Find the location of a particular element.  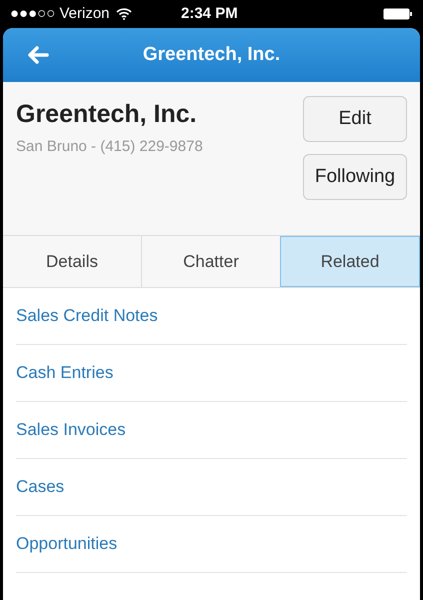

back-arrow-icon is located at coordinates (38, 55).